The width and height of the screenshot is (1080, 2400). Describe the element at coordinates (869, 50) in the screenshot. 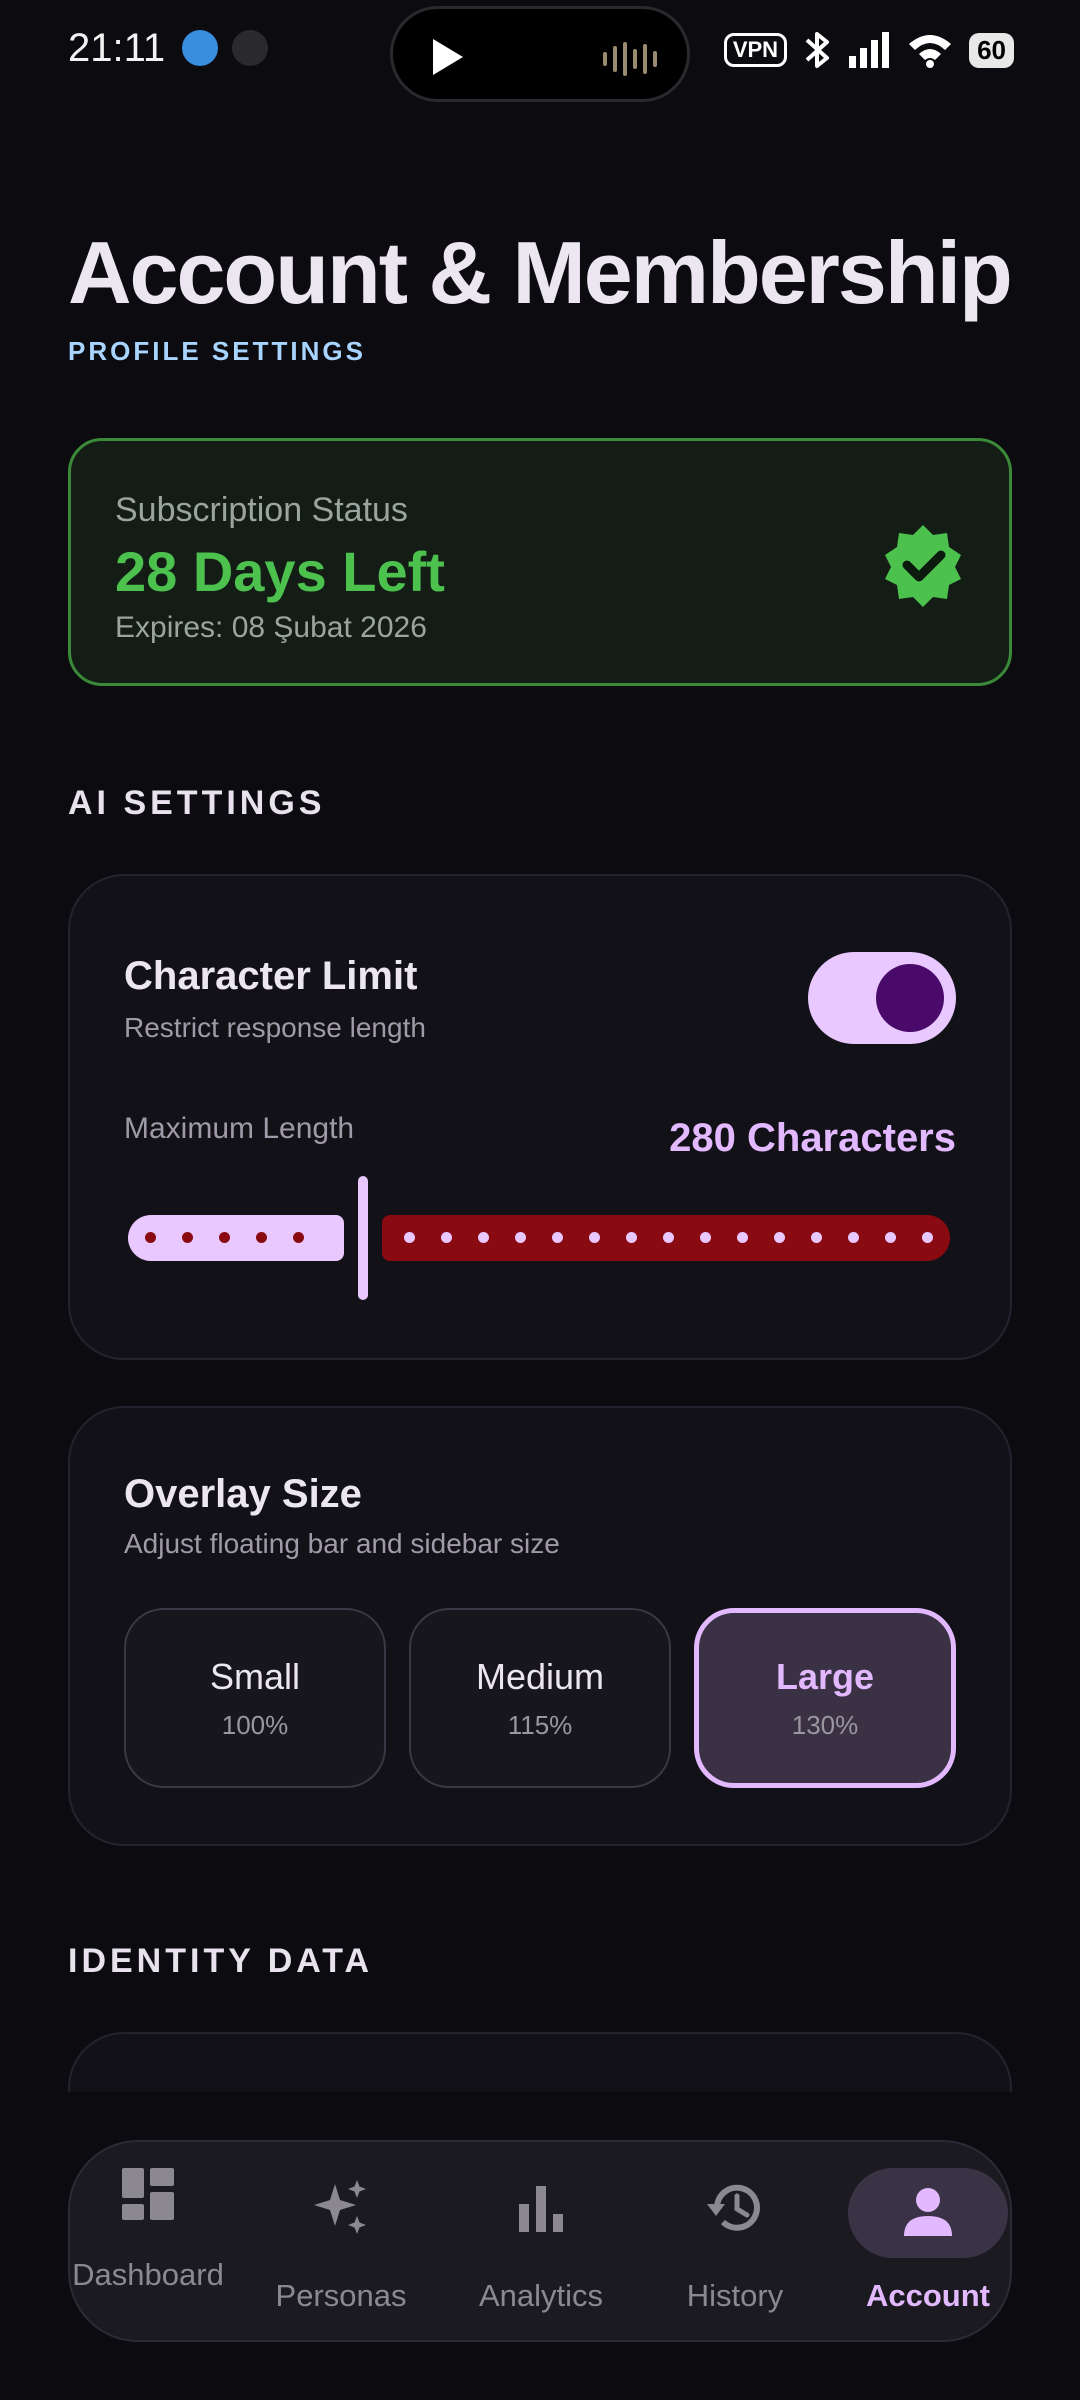

I see `signal-icon` at that location.